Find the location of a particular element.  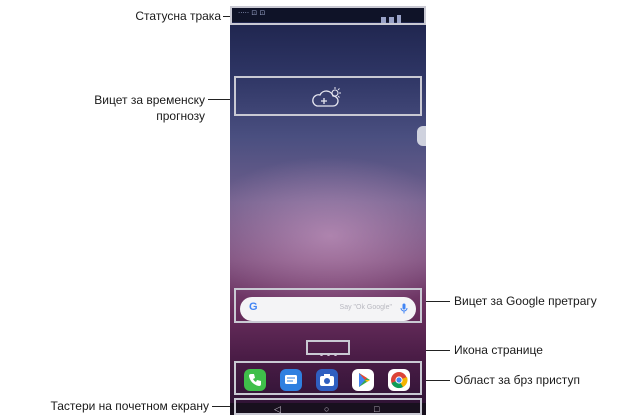

frame-google-search is located at coordinates (328, 305).